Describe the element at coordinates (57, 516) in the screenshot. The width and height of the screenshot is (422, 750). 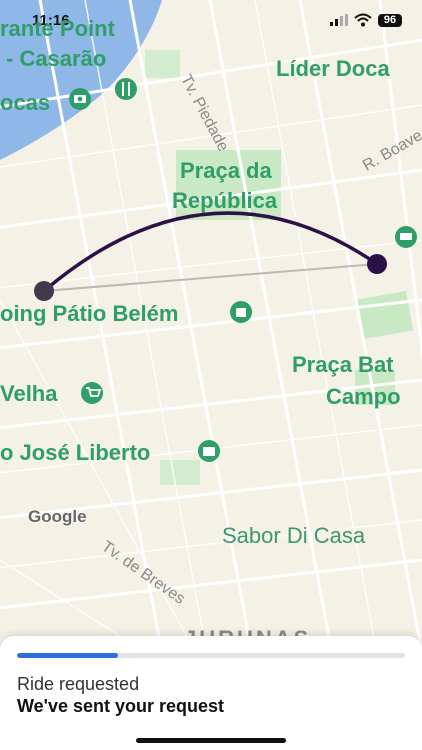
I see `google-attribution: Google` at that location.